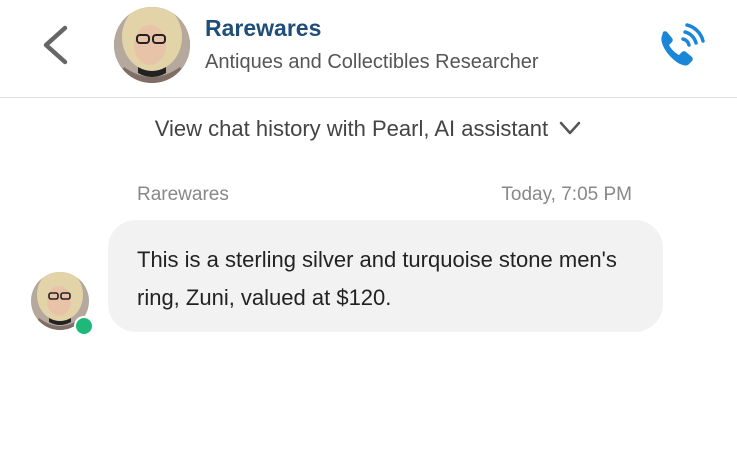 The width and height of the screenshot is (737, 459). I want to click on contact-avatar, so click(152, 45).